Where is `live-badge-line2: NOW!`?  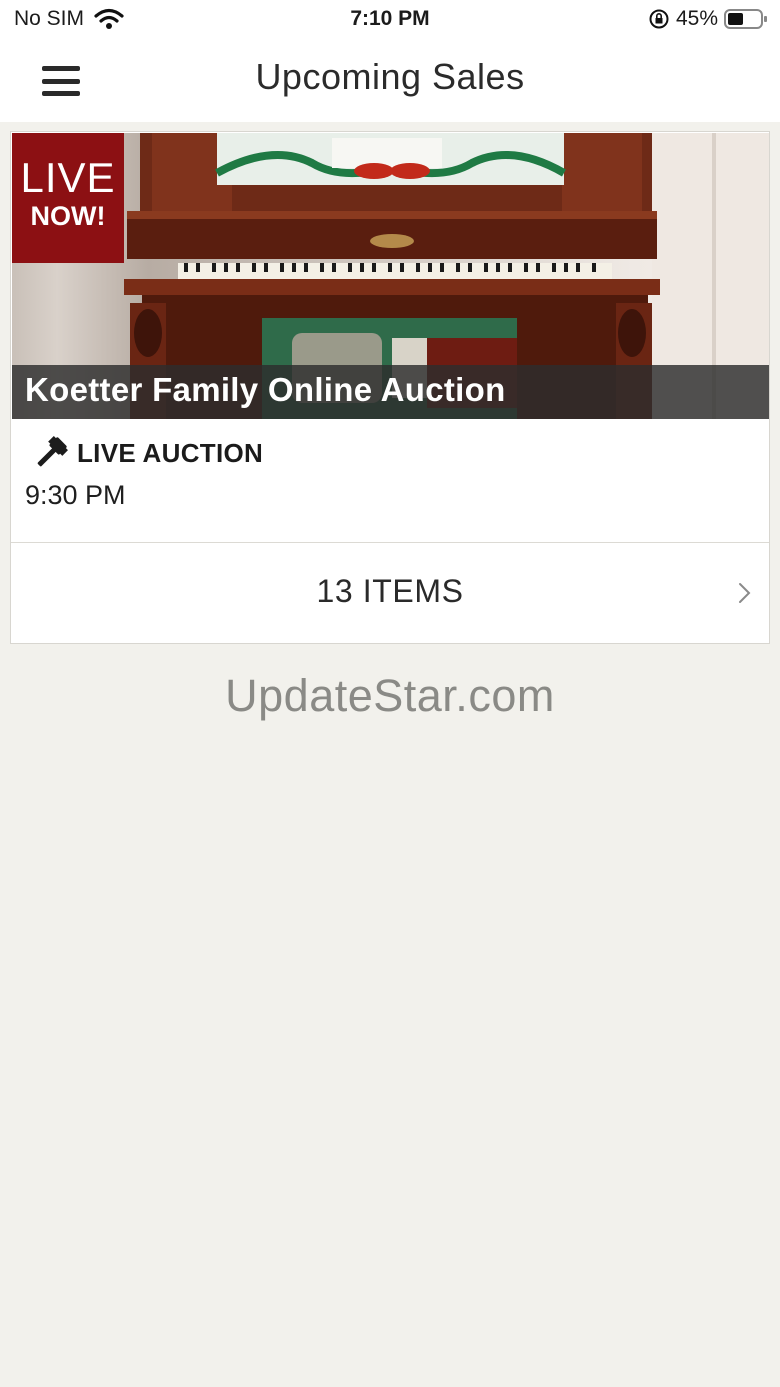
live-badge-line2: NOW! is located at coordinates (68, 216).